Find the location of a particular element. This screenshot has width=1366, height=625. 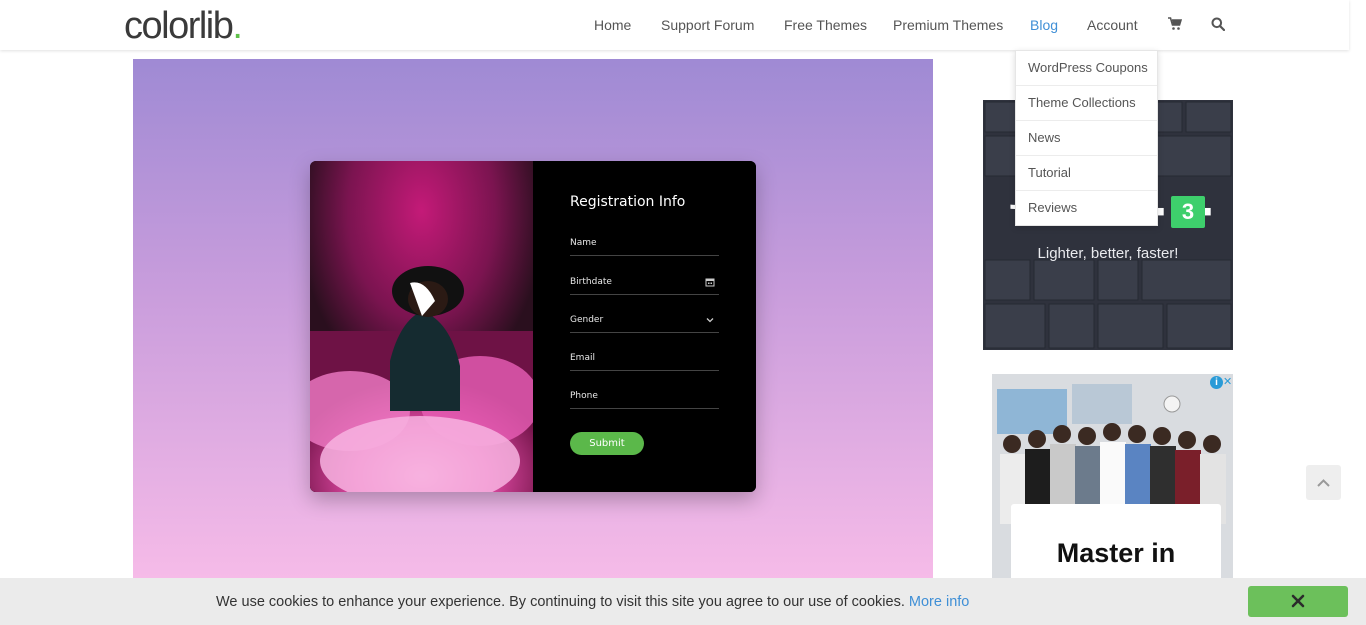

email-label: Email is located at coordinates (582, 358).